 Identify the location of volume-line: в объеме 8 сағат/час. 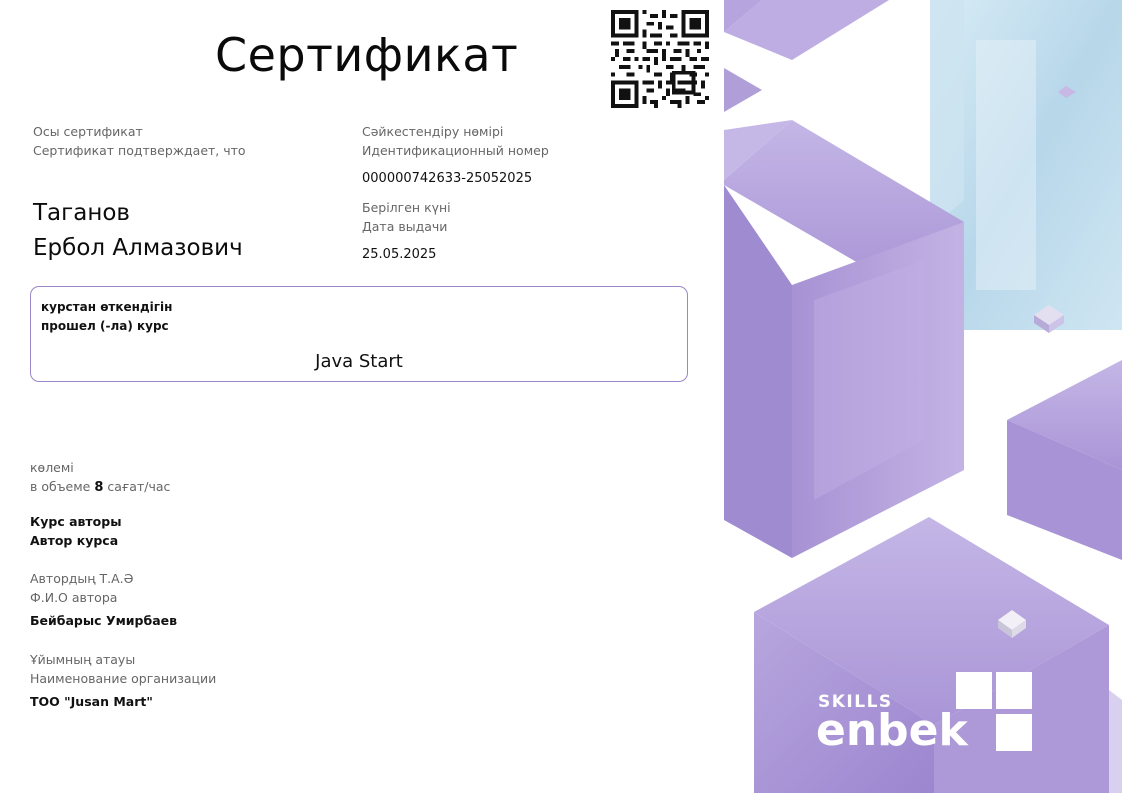
(100, 487).